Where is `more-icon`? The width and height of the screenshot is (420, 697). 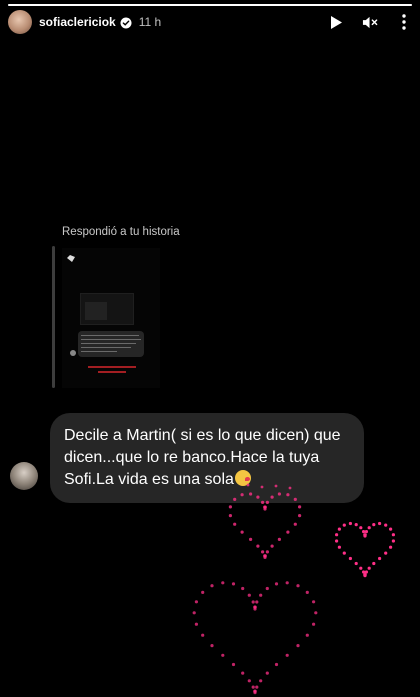
more-icon is located at coordinates (404, 22).